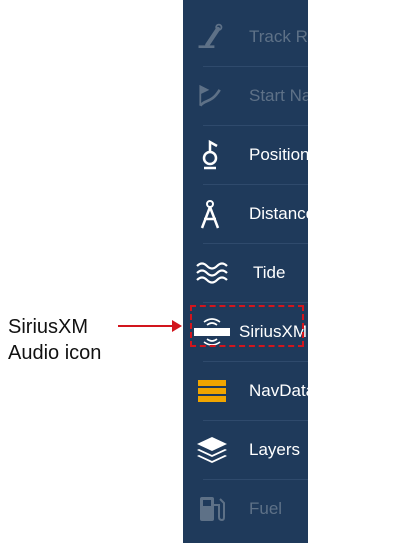 The width and height of the screenshot is (417, 543). Describe the element at coordinates (278, 213) in the screenshot. I see `menu-item-label: Distance` at that location.